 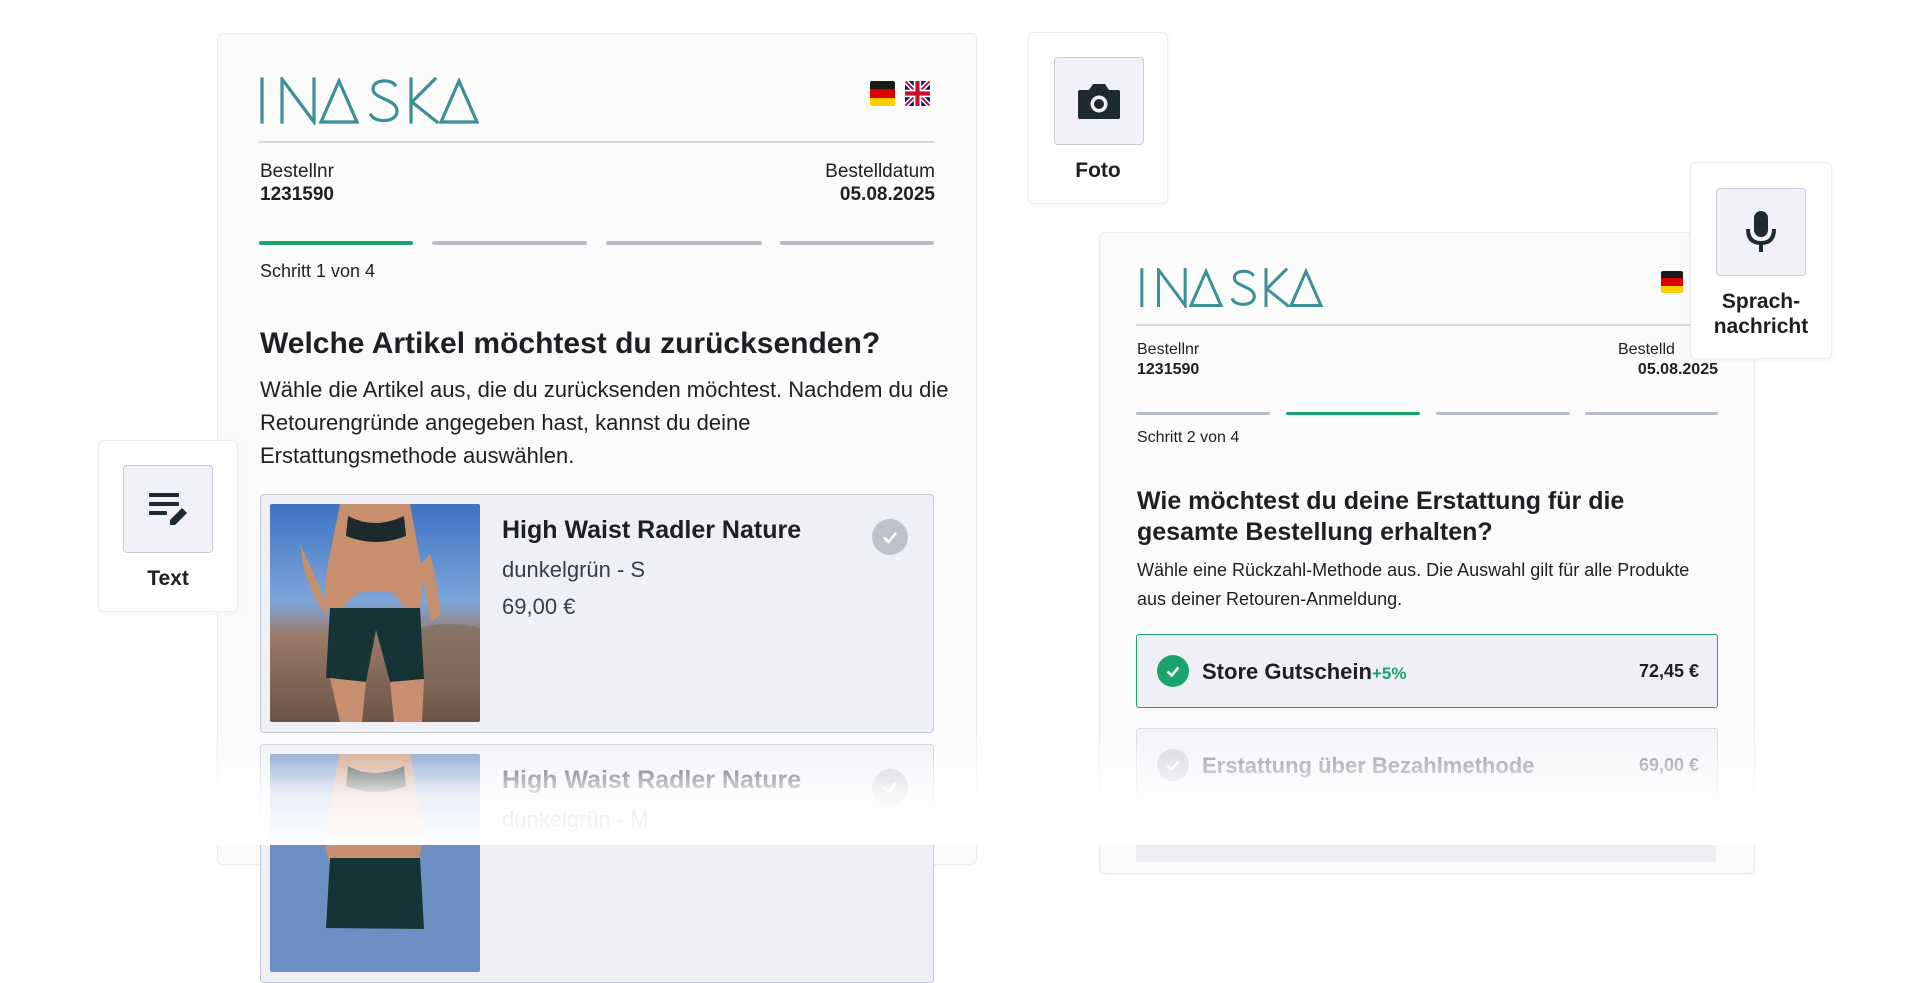 What do you see at coordinates (1646, 349) in the screenshot?
I see `order-date-label: Bestelld` at bounding box center [1646, 349].